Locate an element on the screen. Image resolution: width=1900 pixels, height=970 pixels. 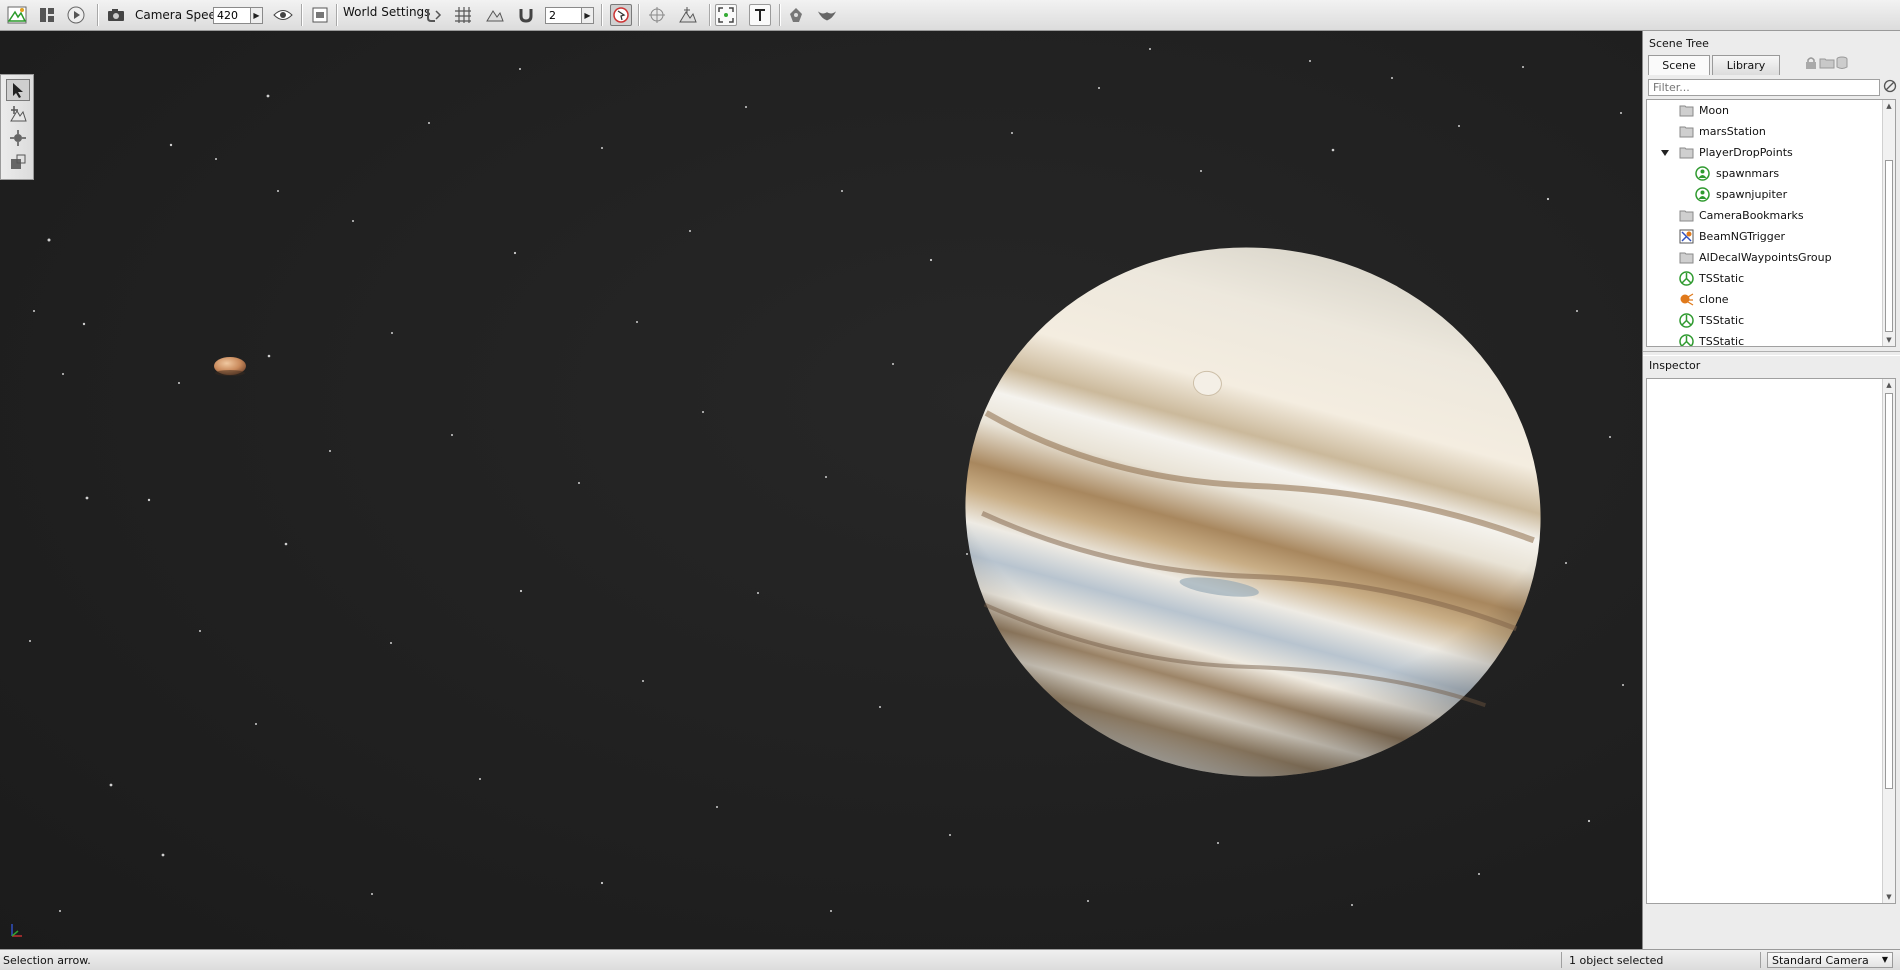
scene-filter-input is located at coordinates (1764, 87).